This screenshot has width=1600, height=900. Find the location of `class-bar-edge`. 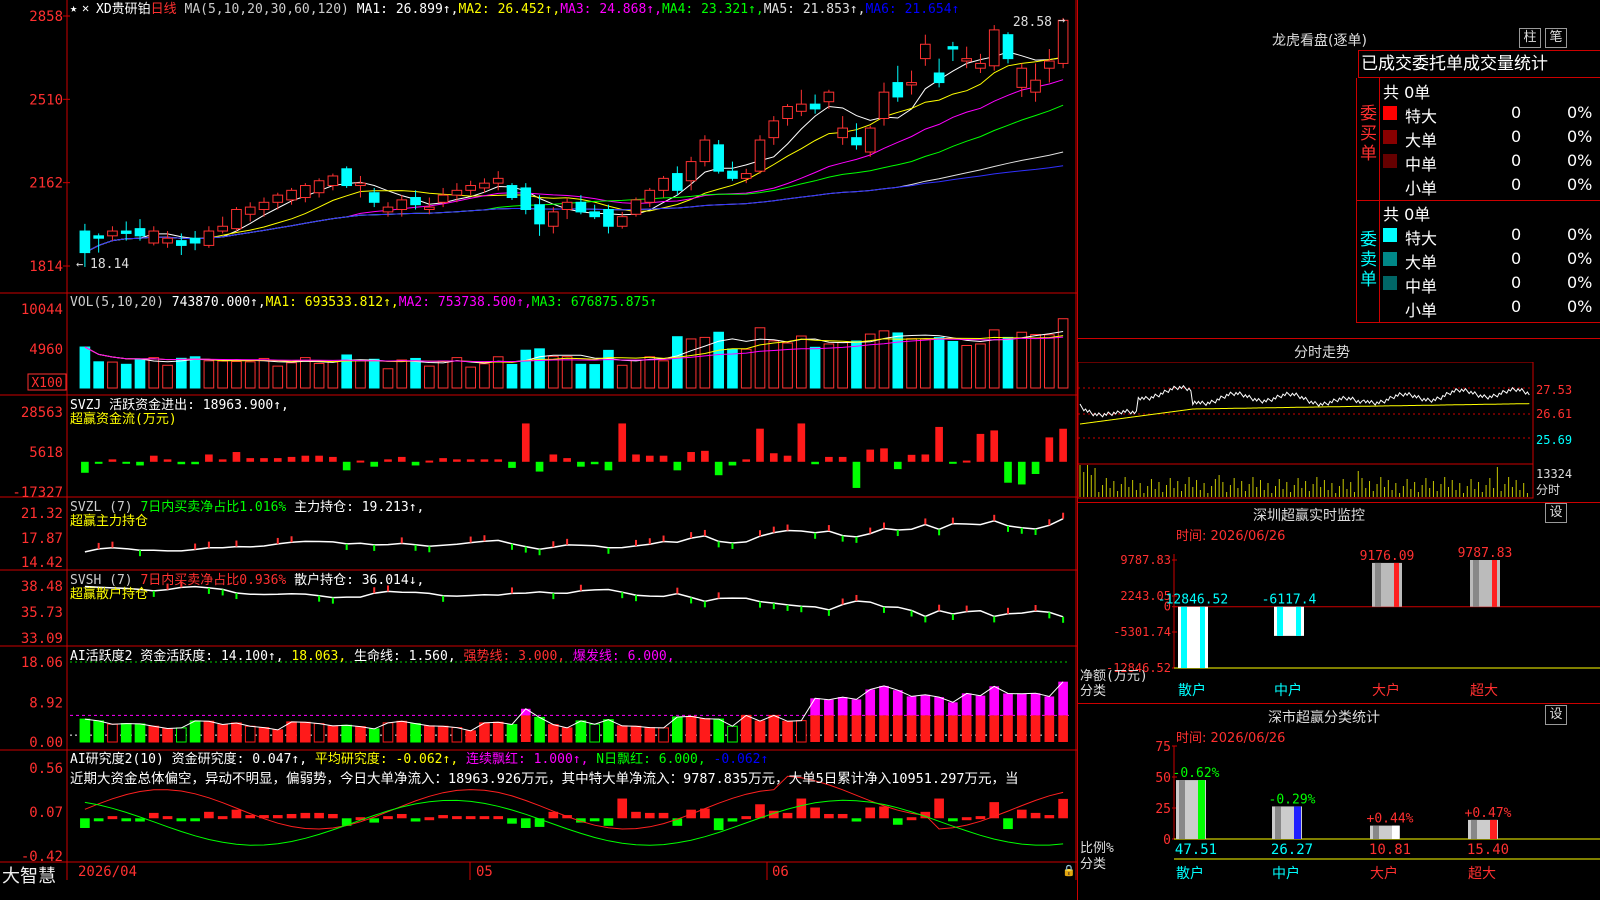

class-bar-edge is located at coordinates (1297, 822).